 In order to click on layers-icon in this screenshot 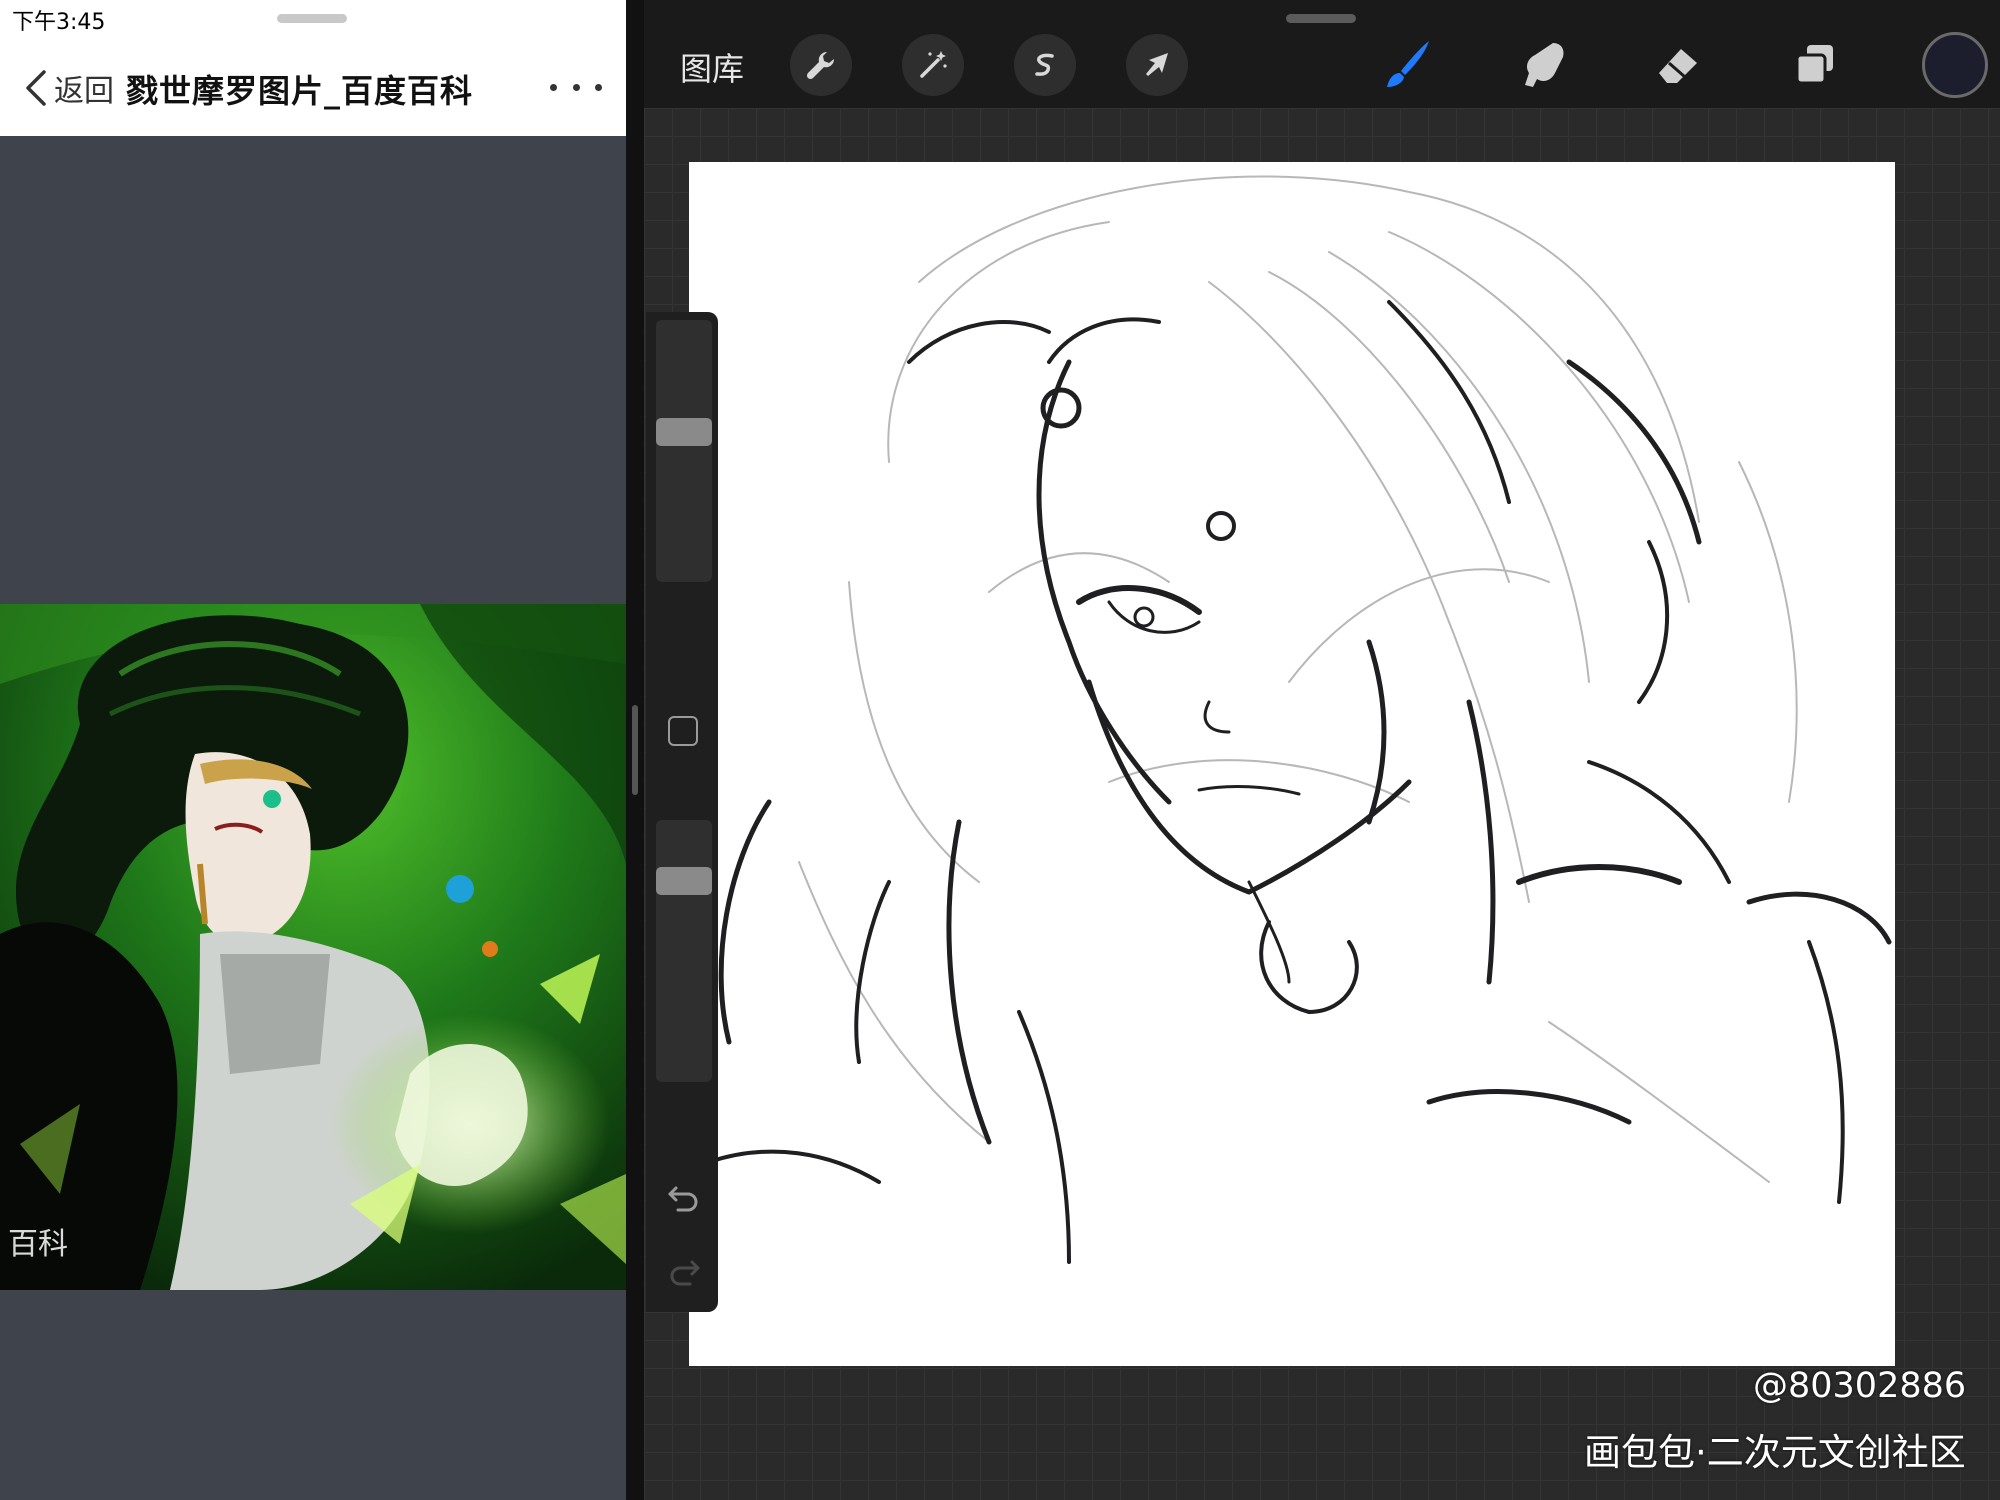, I will do `click(1814, 65)`.